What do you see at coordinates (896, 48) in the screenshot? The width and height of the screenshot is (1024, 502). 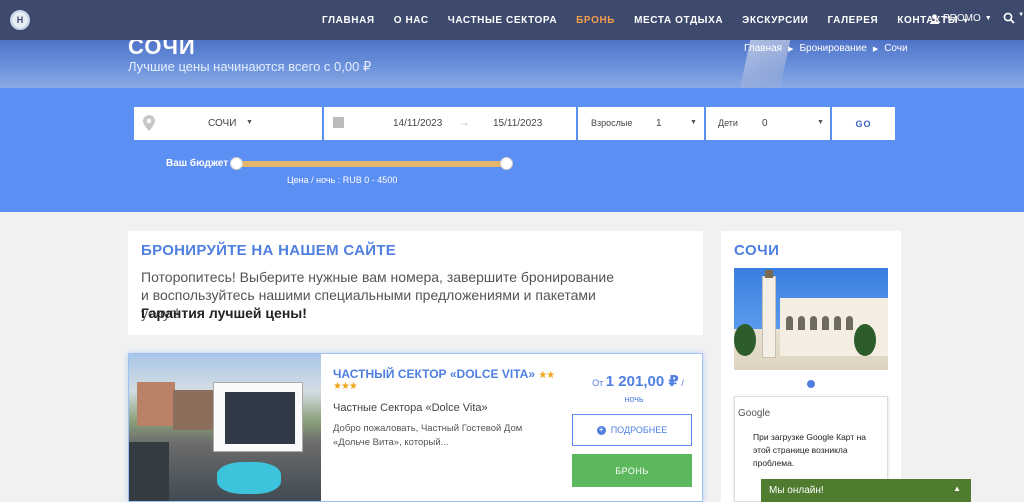 I see `breadcrumb-current: Сочи` at bounding box center [896, 48].